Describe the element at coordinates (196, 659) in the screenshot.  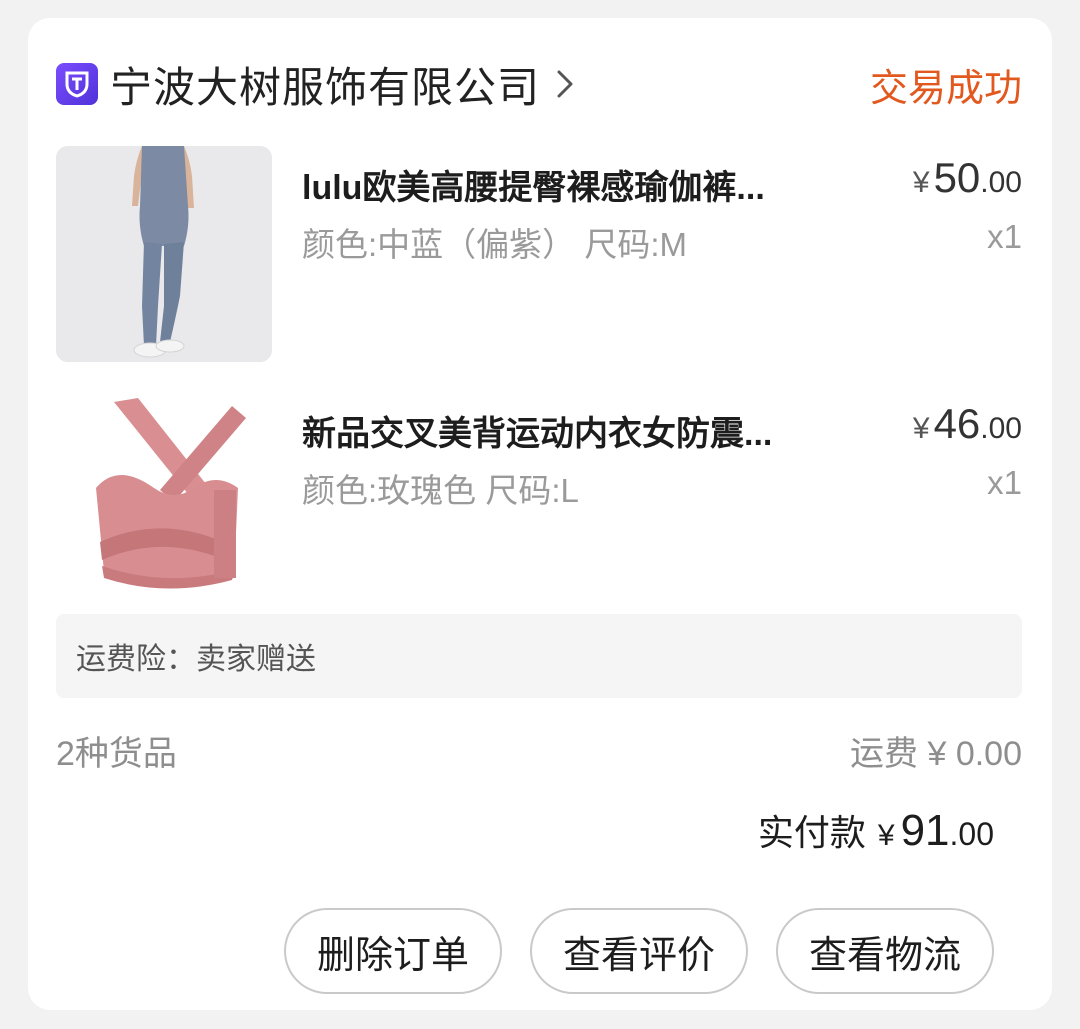
I see `shipping-insurance-text: 运费险：卖家赠送` at that location.